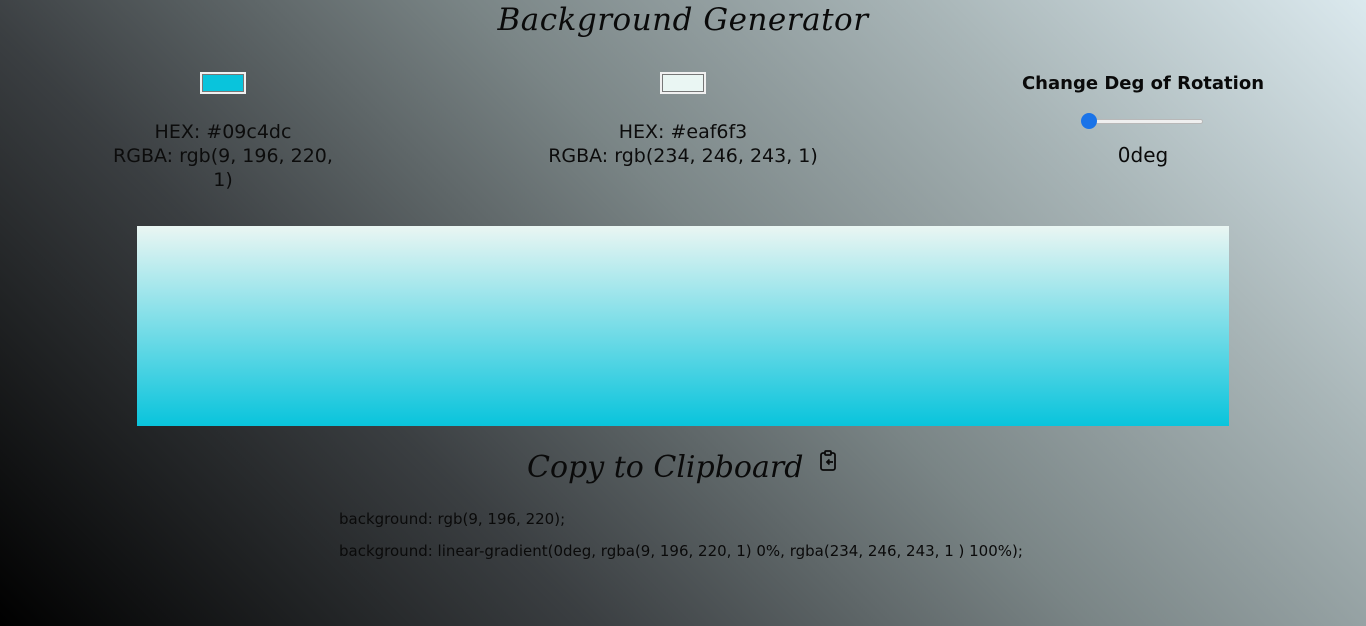 This screenshot has width=1366, height=626. I want to click on color-picker-1-group: HEX: #09c4dc RGBA: rgb(9, 196, 220, 1), so click(223, 132).